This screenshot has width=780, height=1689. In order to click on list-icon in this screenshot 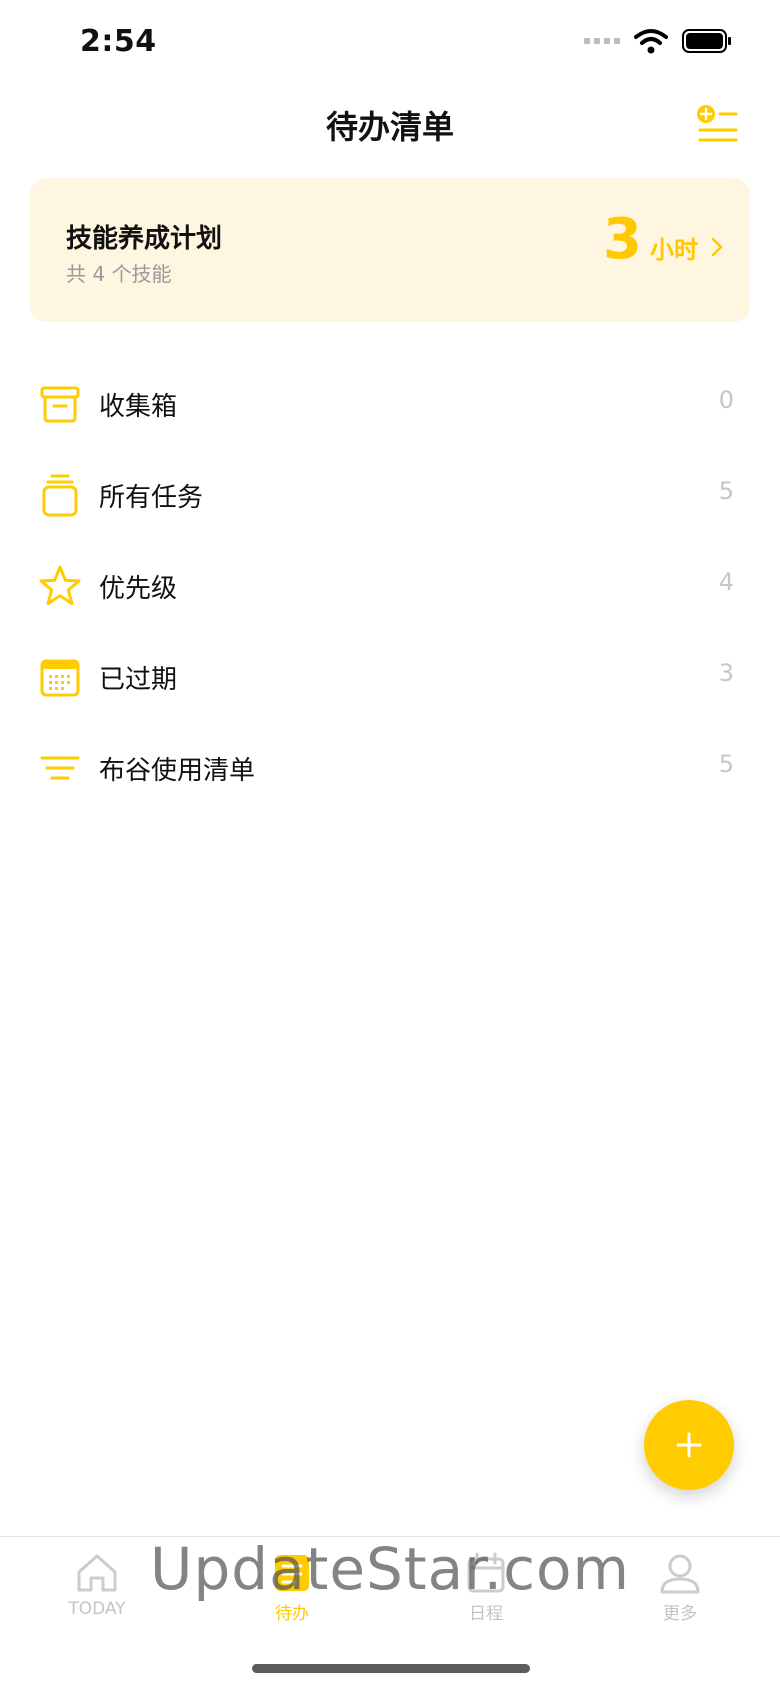, I will do `click(60, 768)`.